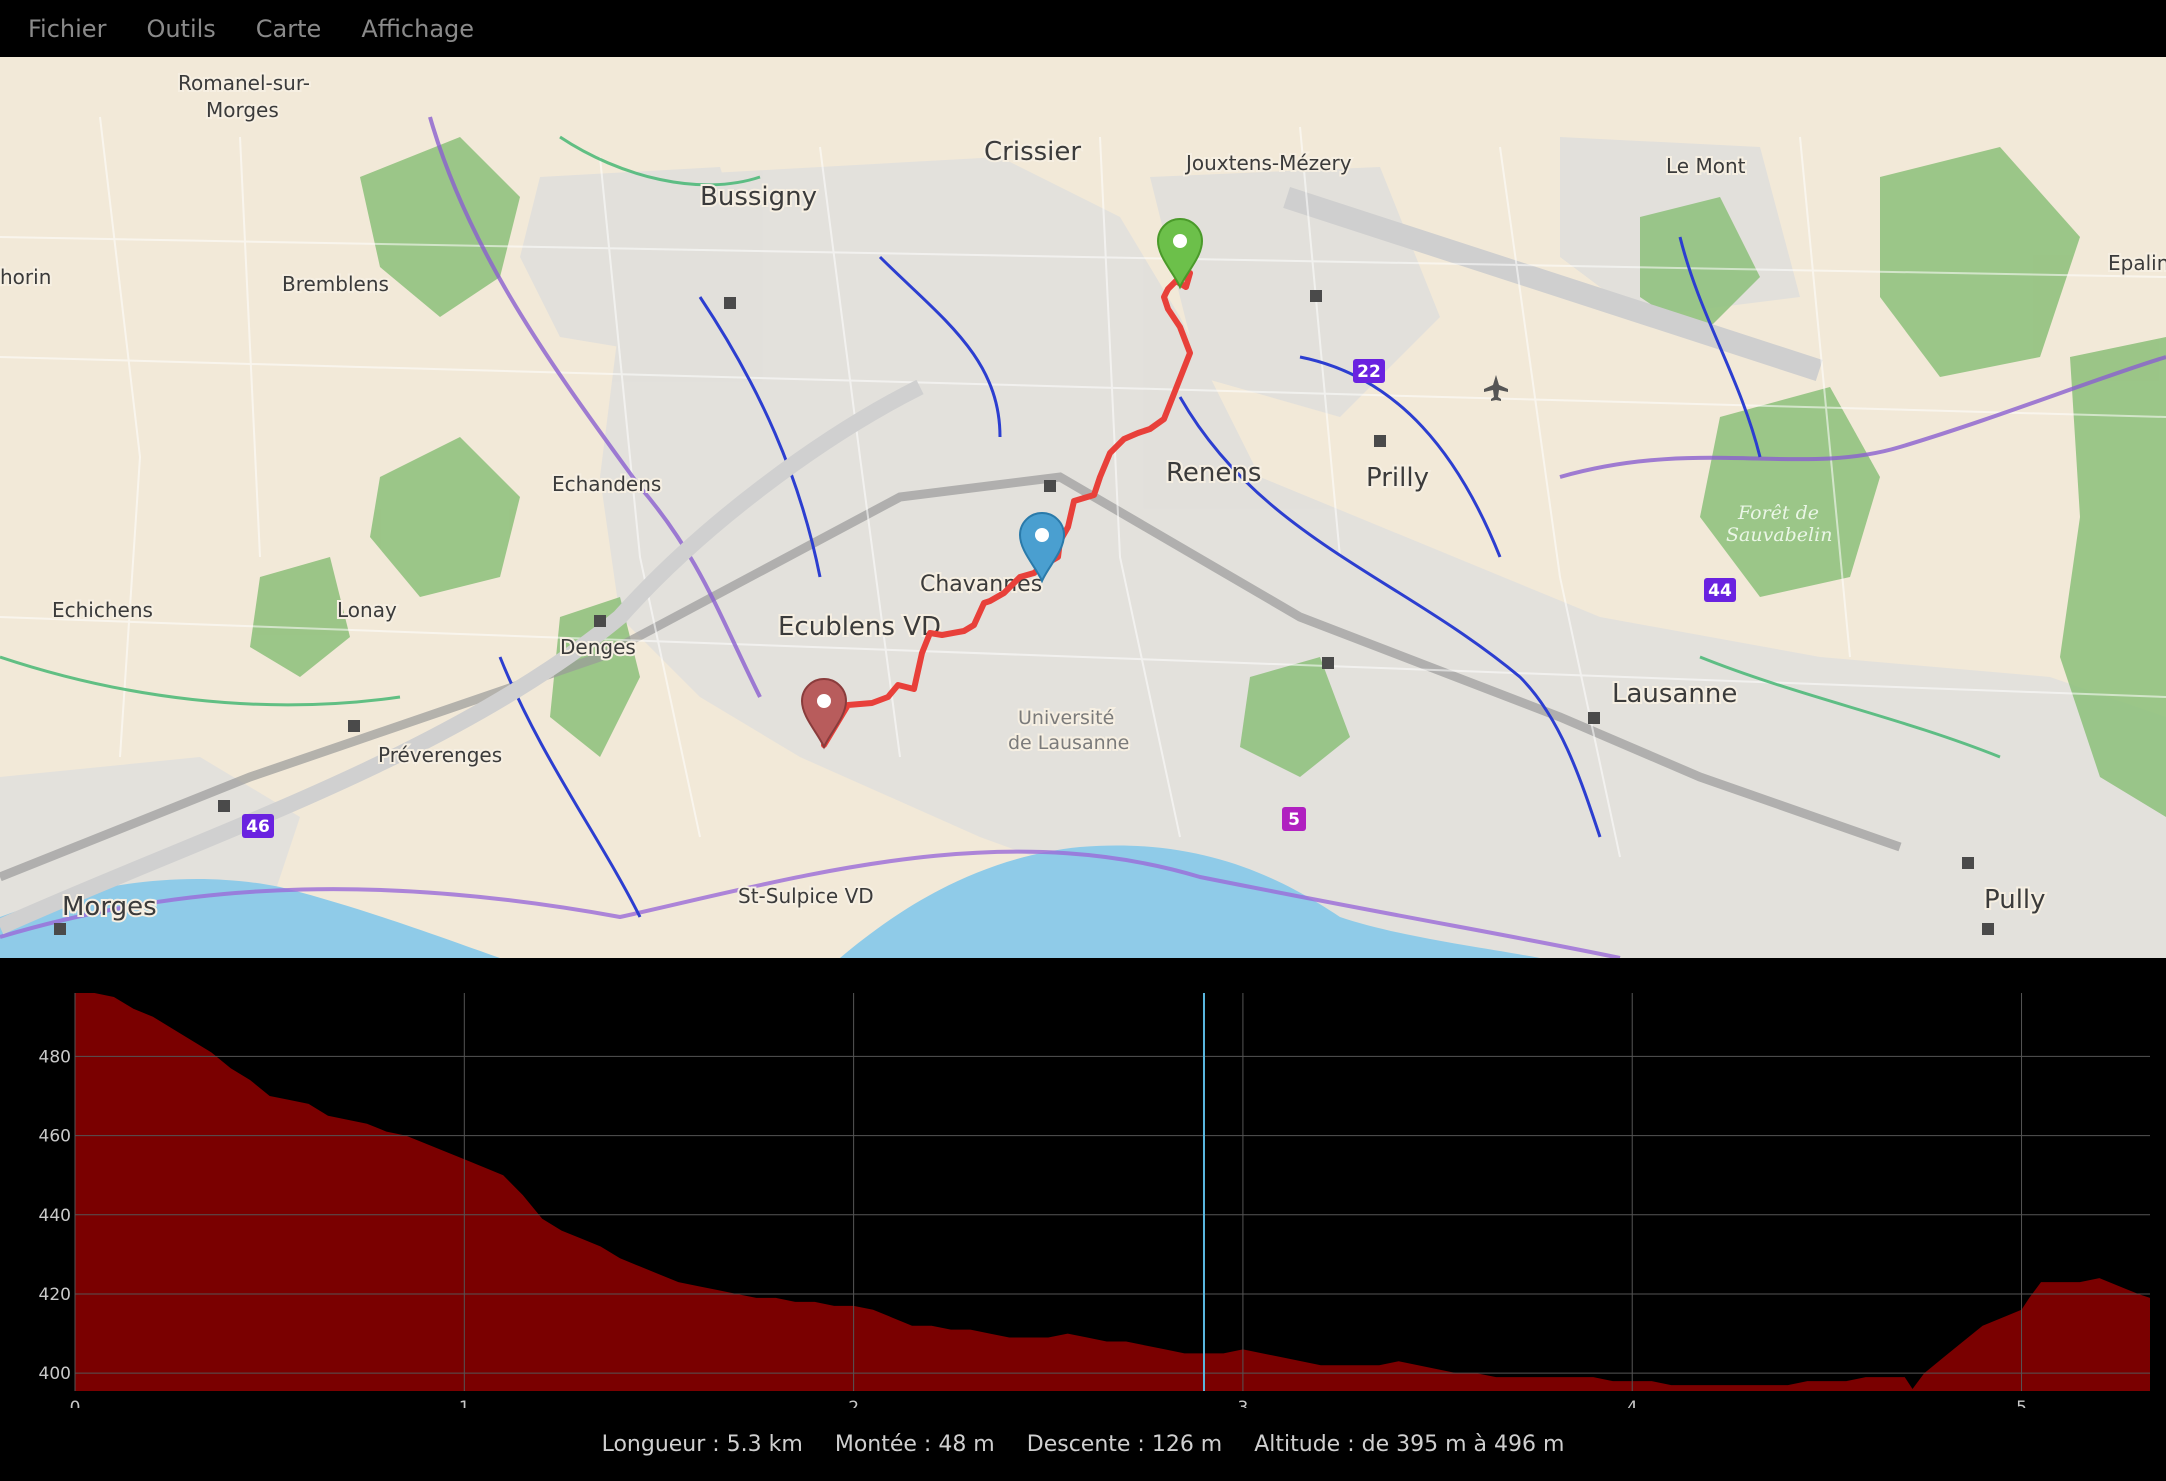  Describe the element at coordinates (1268, 163) in the screenshot. I see `place-jouxtens: Jouxtens-Mézery` at that location.